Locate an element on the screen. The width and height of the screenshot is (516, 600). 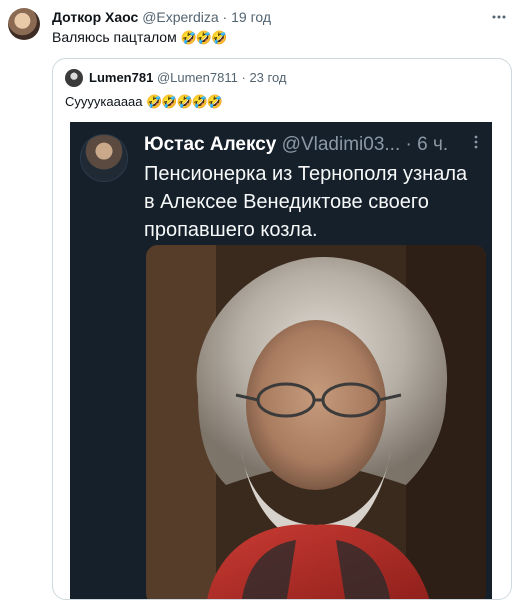
inner-tweet-header: Юстас Алексу @Vladimi03... · 6 ч. is located at coordinates (296, 145).